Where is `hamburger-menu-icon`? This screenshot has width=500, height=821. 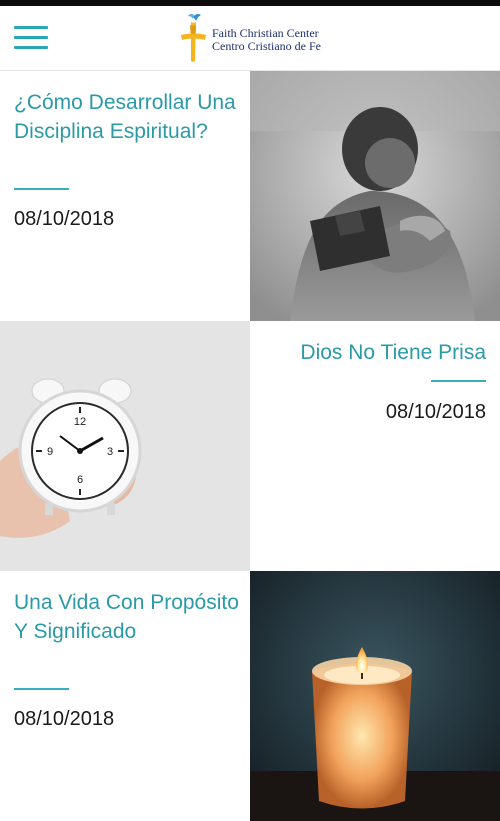 hamburger-menu-icon is located at coordinates (31, 38).